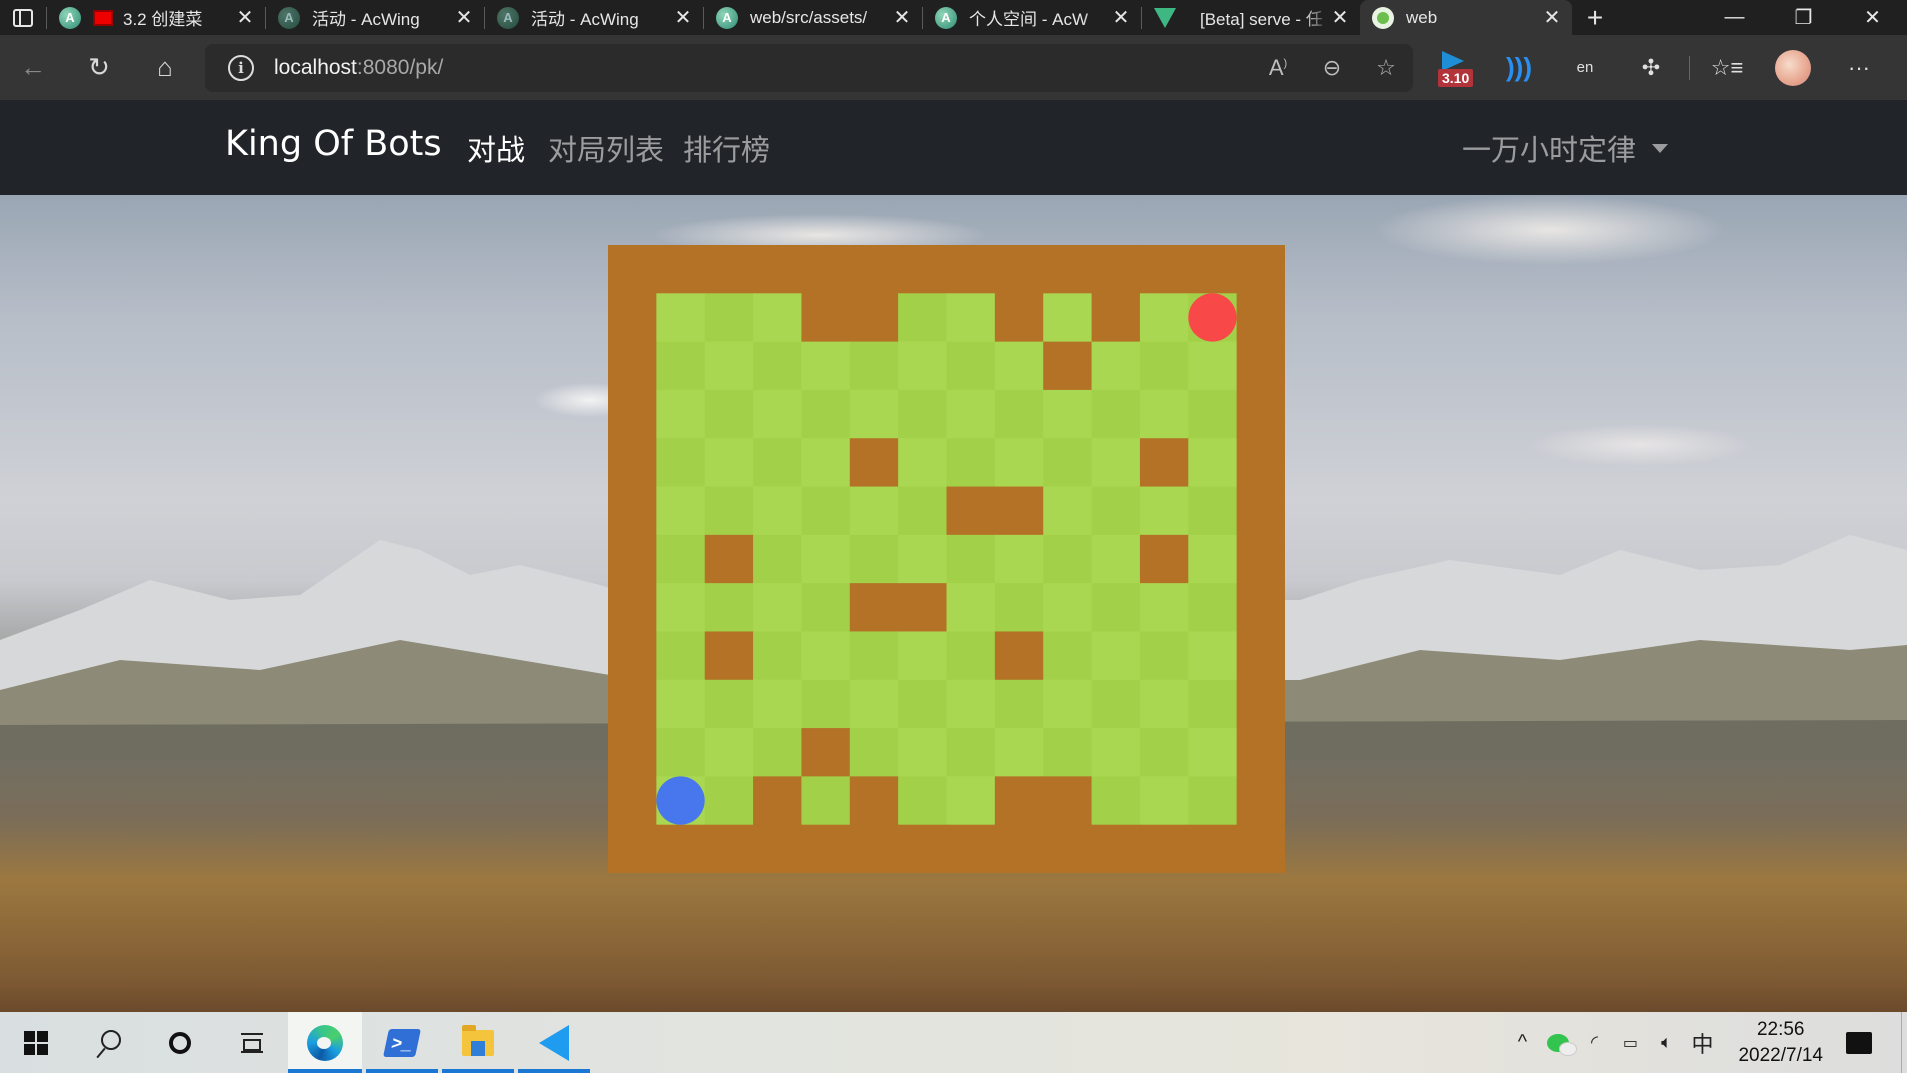 This screenshot has width=1907, height=1073. Describe the element at coordinates (1780, 1043) in the screenshot. I see `clock-button: 22:56 2022/7/14` at that location.